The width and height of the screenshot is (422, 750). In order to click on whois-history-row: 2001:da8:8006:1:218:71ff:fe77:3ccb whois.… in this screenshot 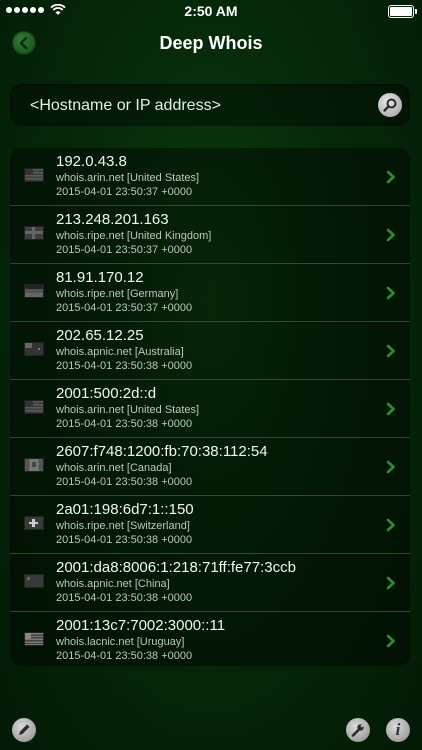, I will do `click(210, 583)`.